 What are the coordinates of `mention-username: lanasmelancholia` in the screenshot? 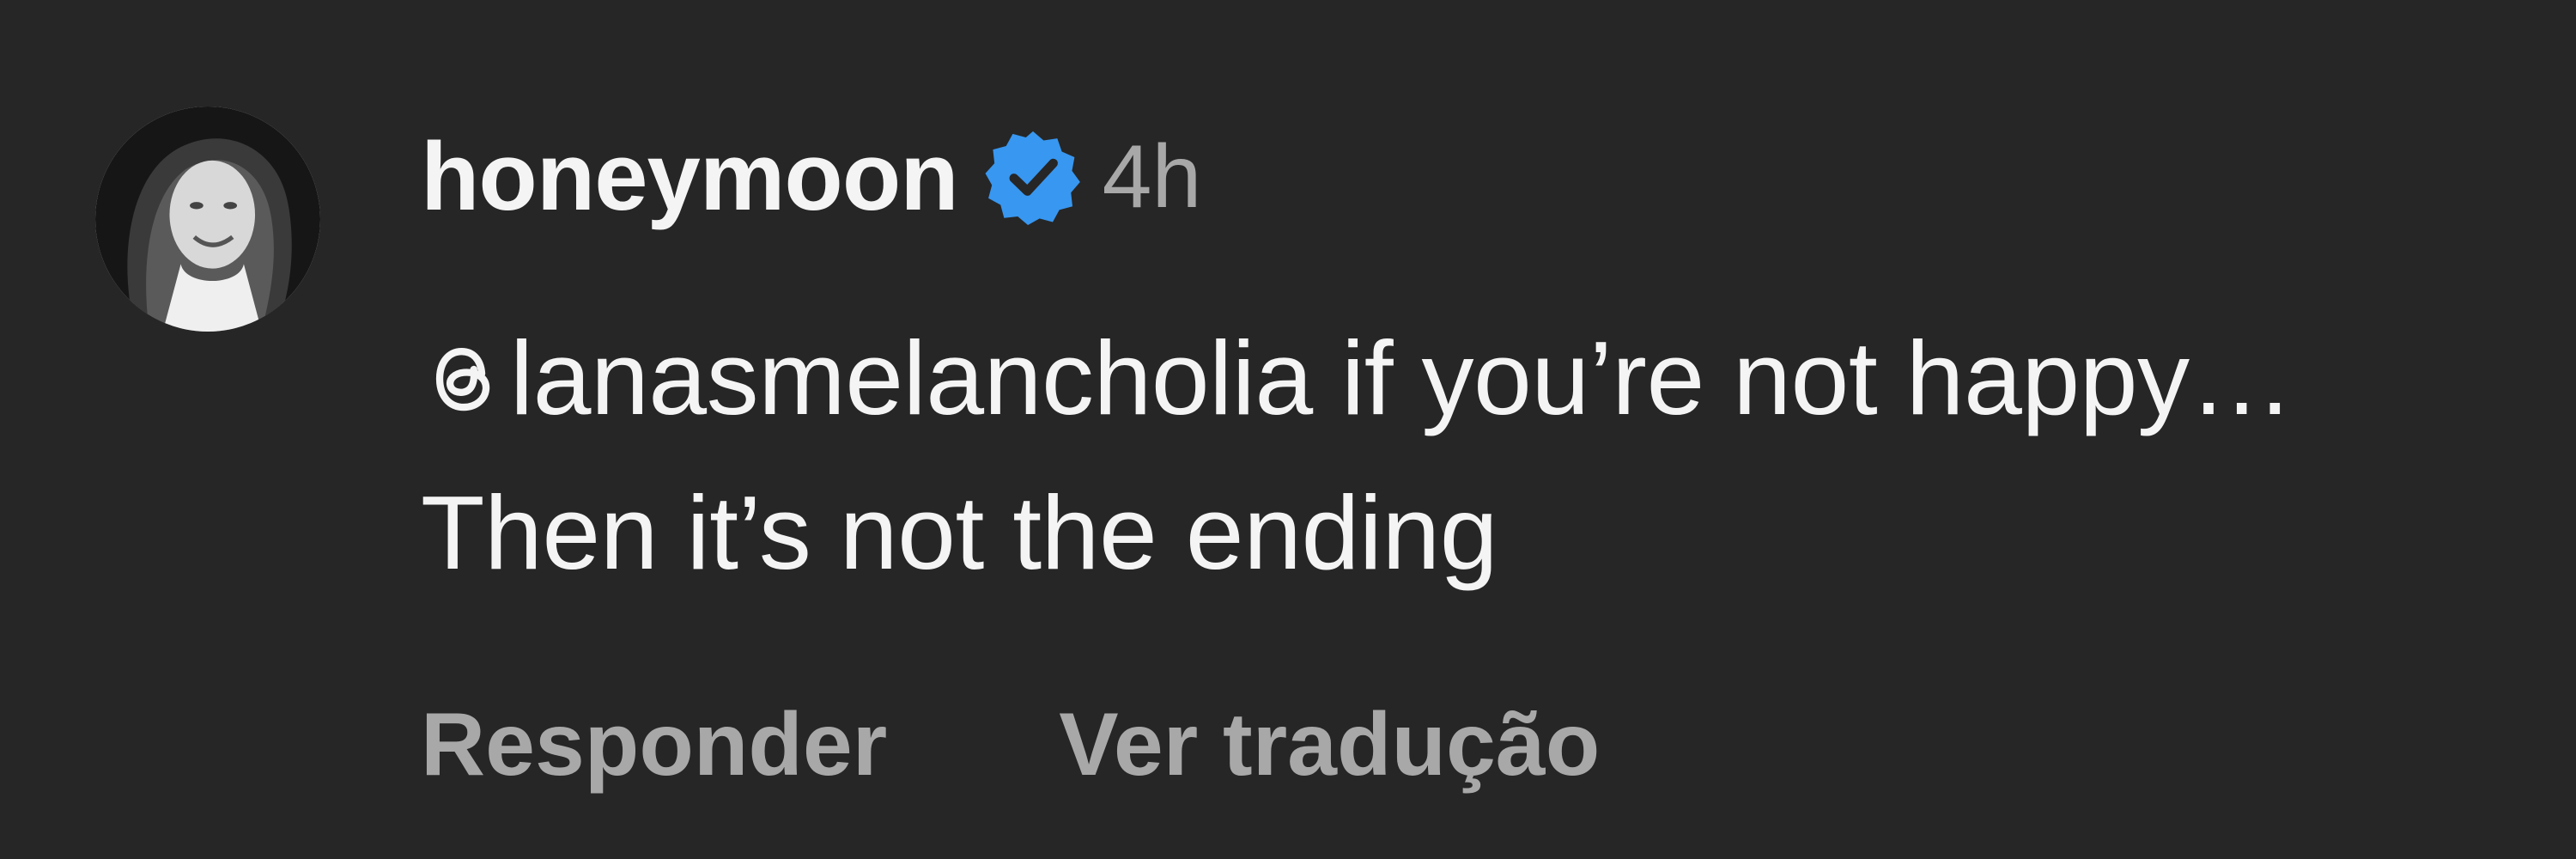 It's located at (911, 378).